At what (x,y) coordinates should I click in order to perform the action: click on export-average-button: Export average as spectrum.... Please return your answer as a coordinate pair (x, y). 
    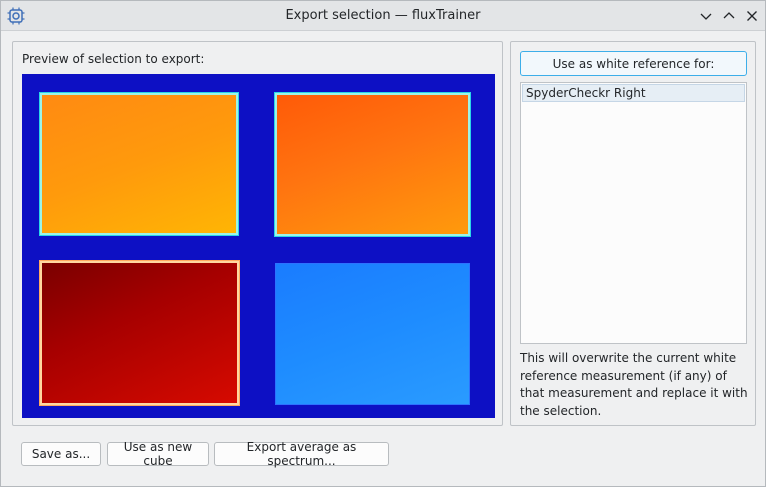
    Looking at the image, I should click on (301, 454).